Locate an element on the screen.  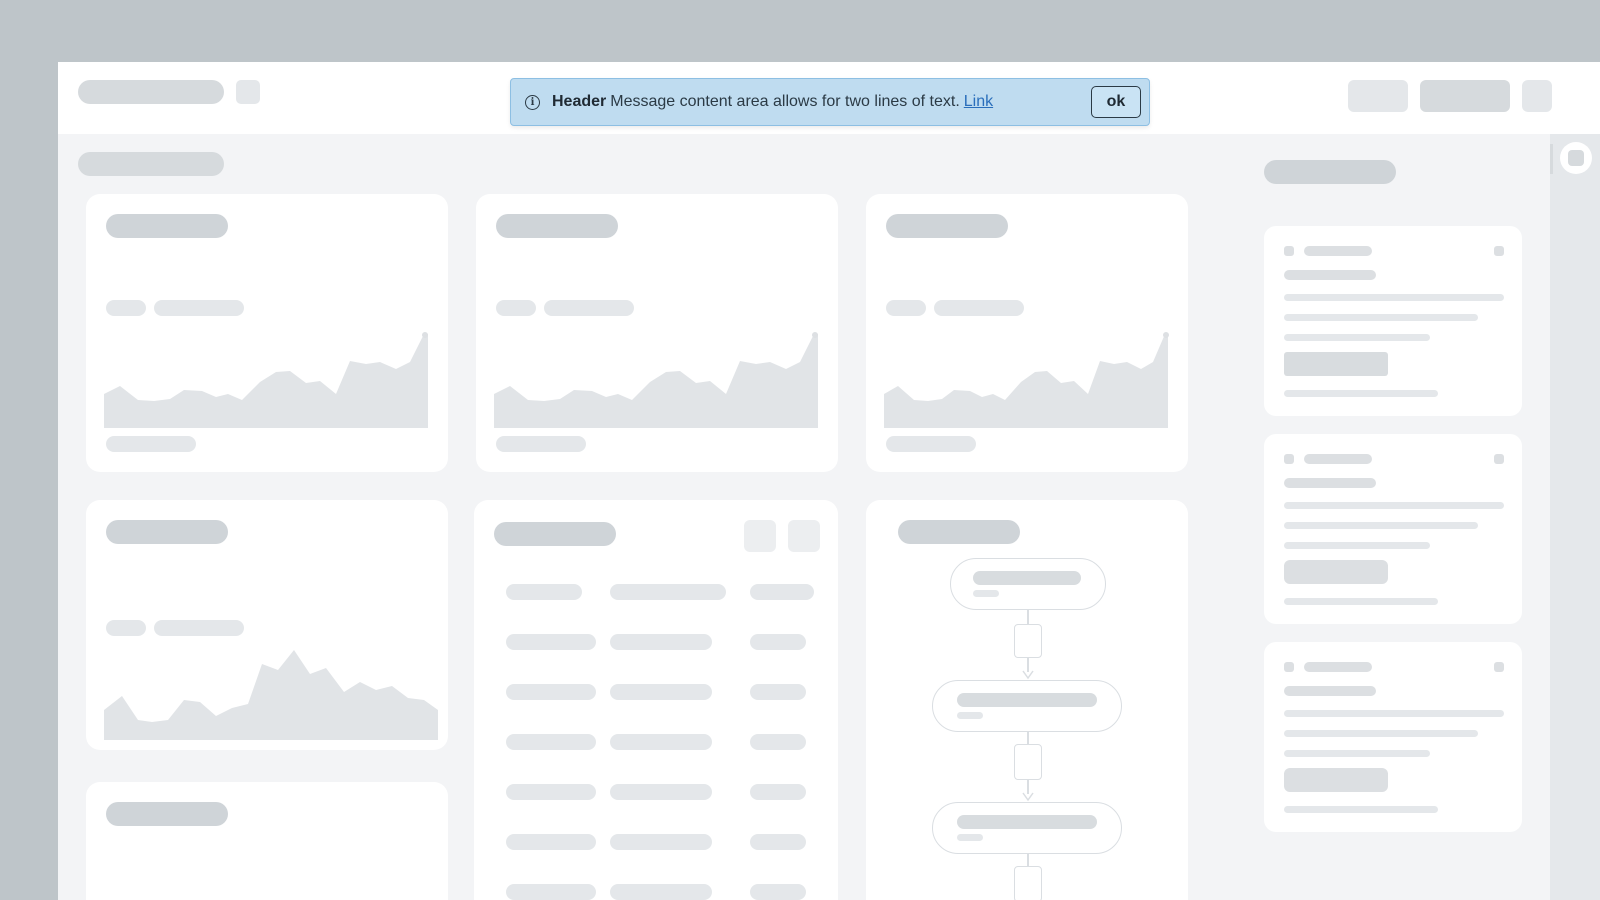
ok-button: ok is located at coordinates (1116, 102).